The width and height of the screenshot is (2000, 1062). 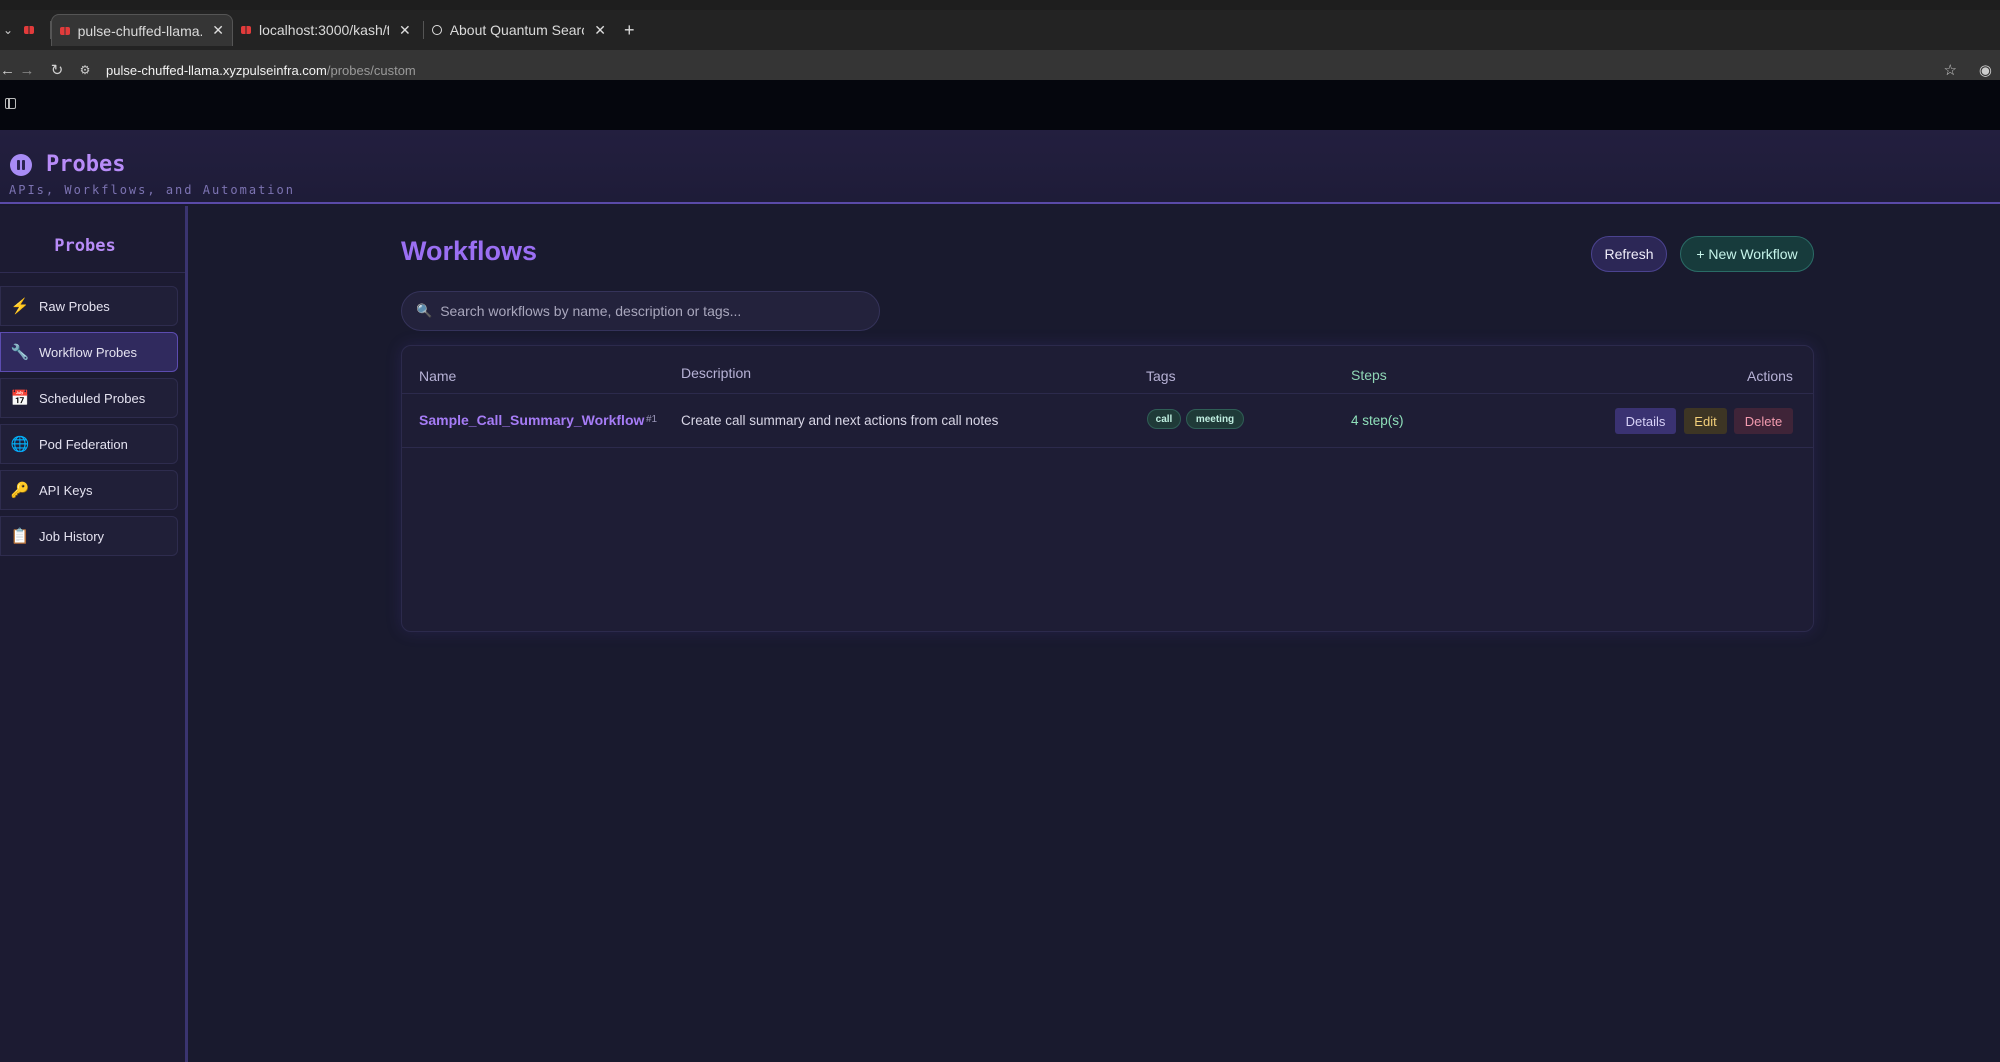 What do you see at coordinates (531, 420) in the screenshot?
I see `workflow-name-link: Sample_Call_Summary_Workflow` at bounding box center [531, 420].